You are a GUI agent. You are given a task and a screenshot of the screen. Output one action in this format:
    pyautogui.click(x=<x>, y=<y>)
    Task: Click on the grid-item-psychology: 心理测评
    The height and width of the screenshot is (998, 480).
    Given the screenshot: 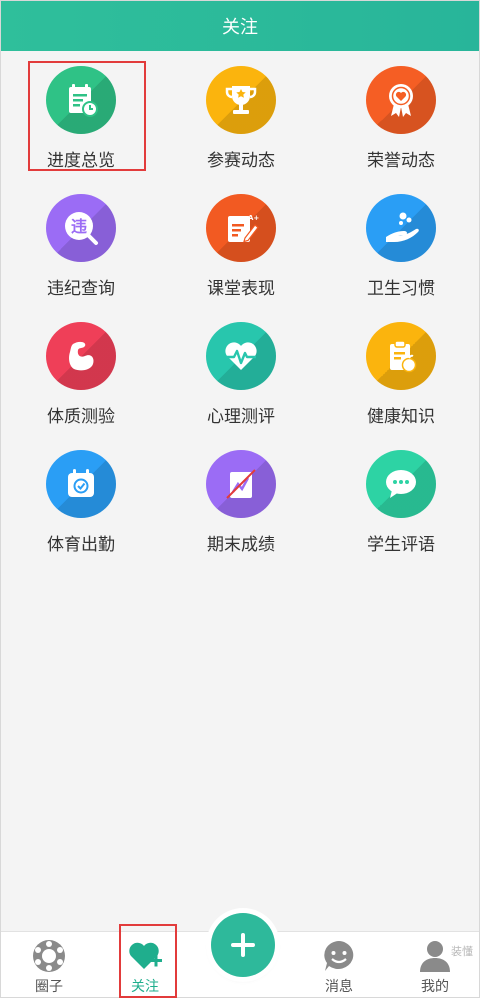 What is the action you would take?
    pyautogui.click(x=241, y=367)
    